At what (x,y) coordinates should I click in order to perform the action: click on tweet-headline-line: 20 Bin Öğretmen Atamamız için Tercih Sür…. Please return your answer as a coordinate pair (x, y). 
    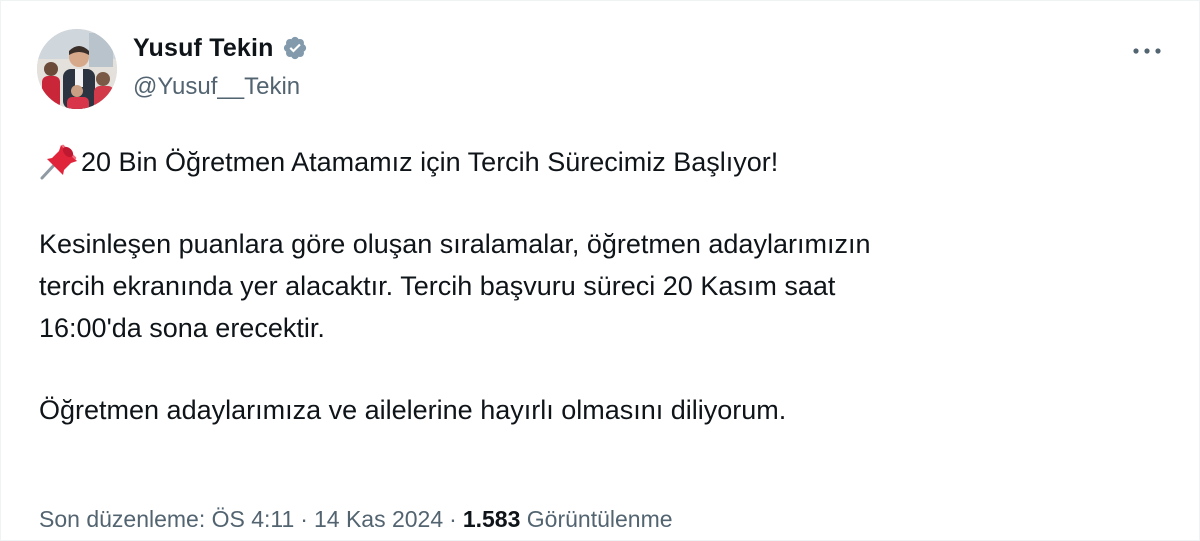
    Looking at the image, I should click on (604, 162).